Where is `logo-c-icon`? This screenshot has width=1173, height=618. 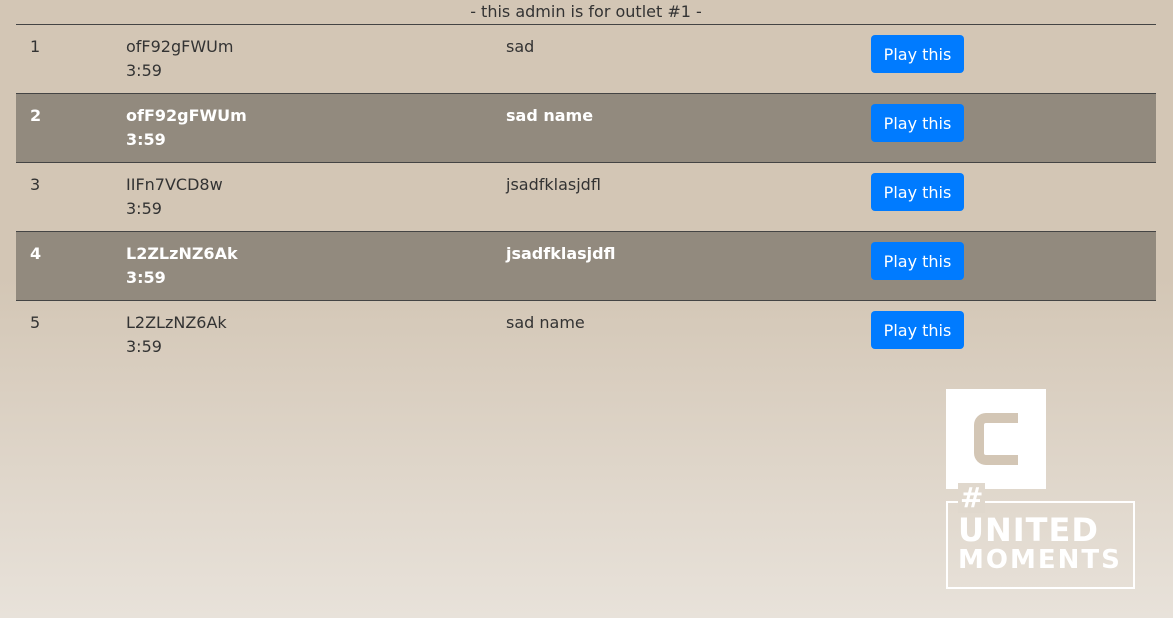
logo-c-icon is located at coordinates (996, 439).